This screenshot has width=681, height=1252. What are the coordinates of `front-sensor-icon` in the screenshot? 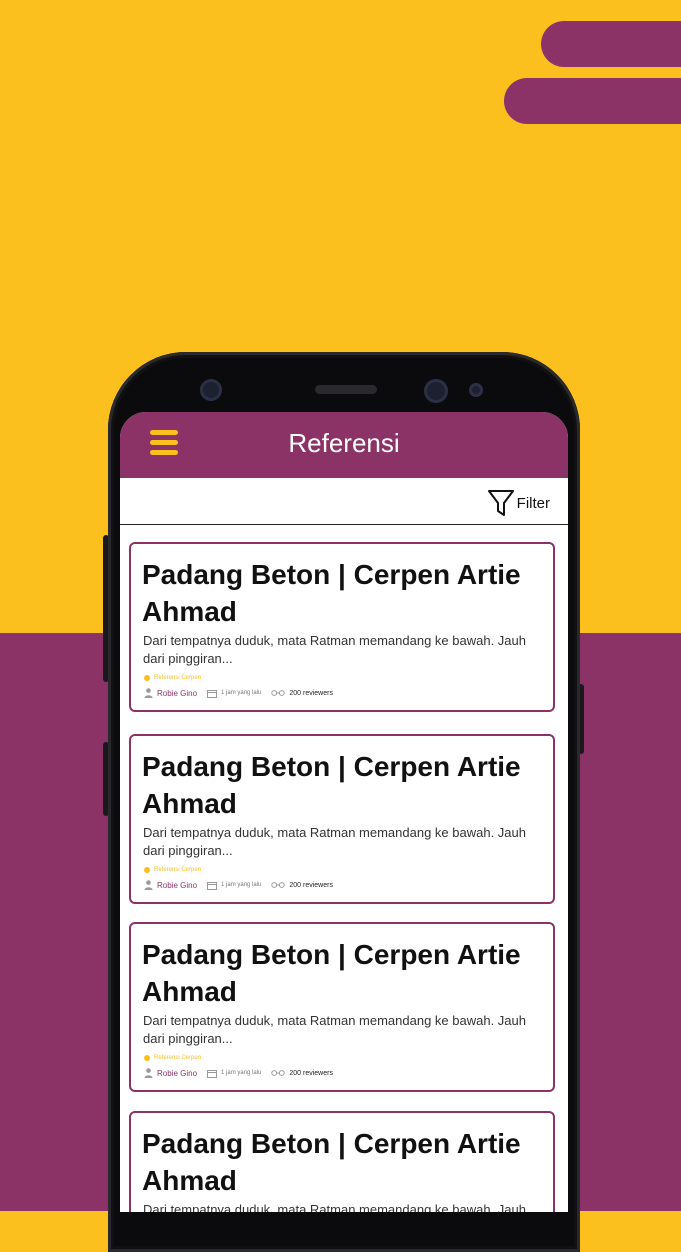 It's located at (211, 390).